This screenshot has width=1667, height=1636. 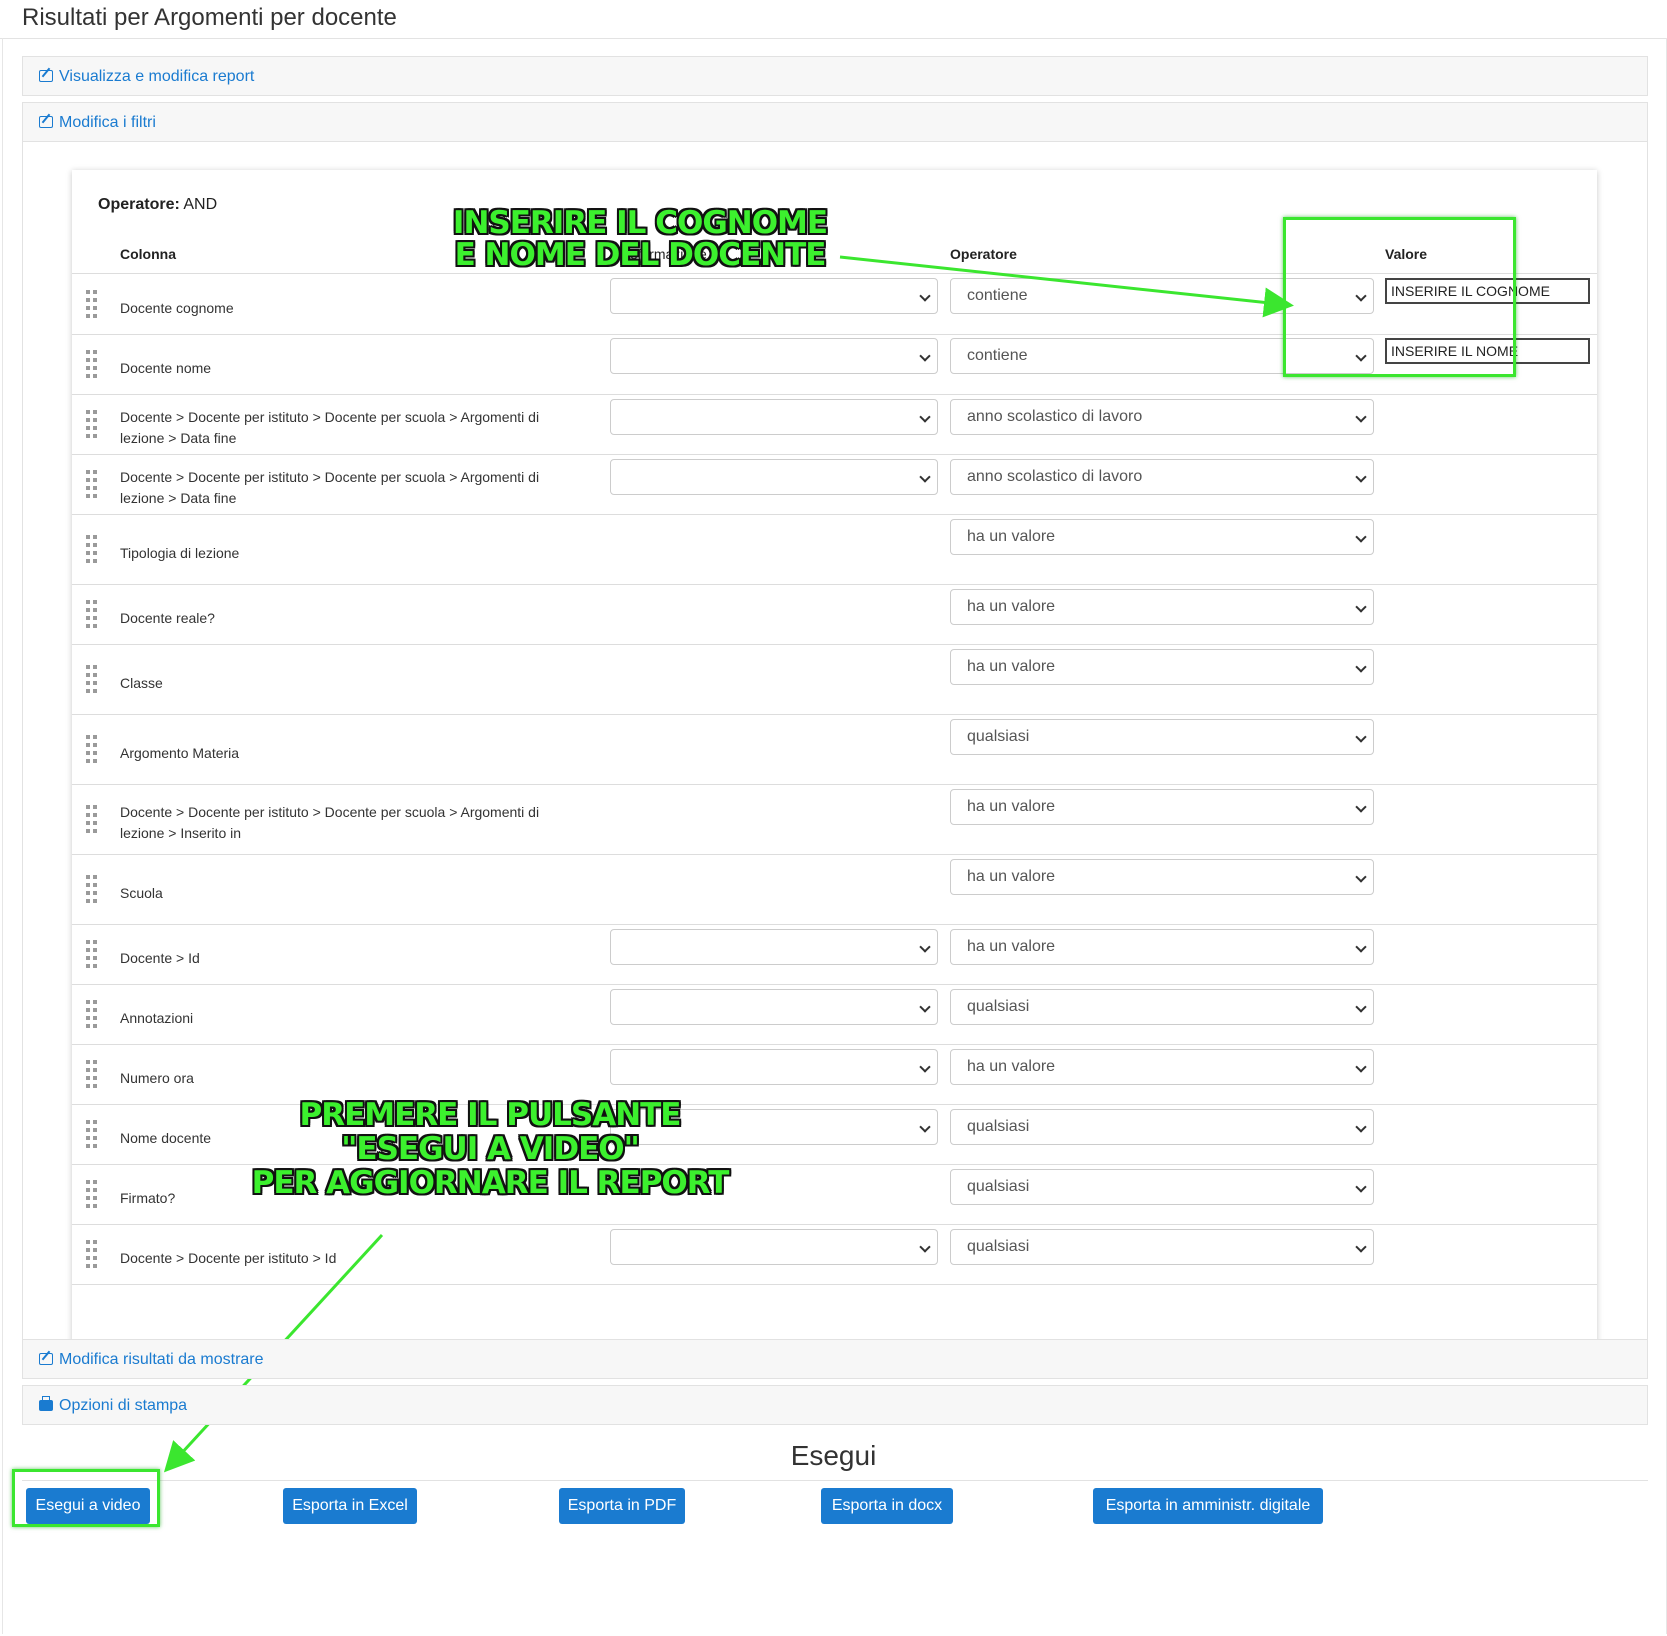 I want to click on filter-column-name: Docente reale?, so click(x=167, y=617).